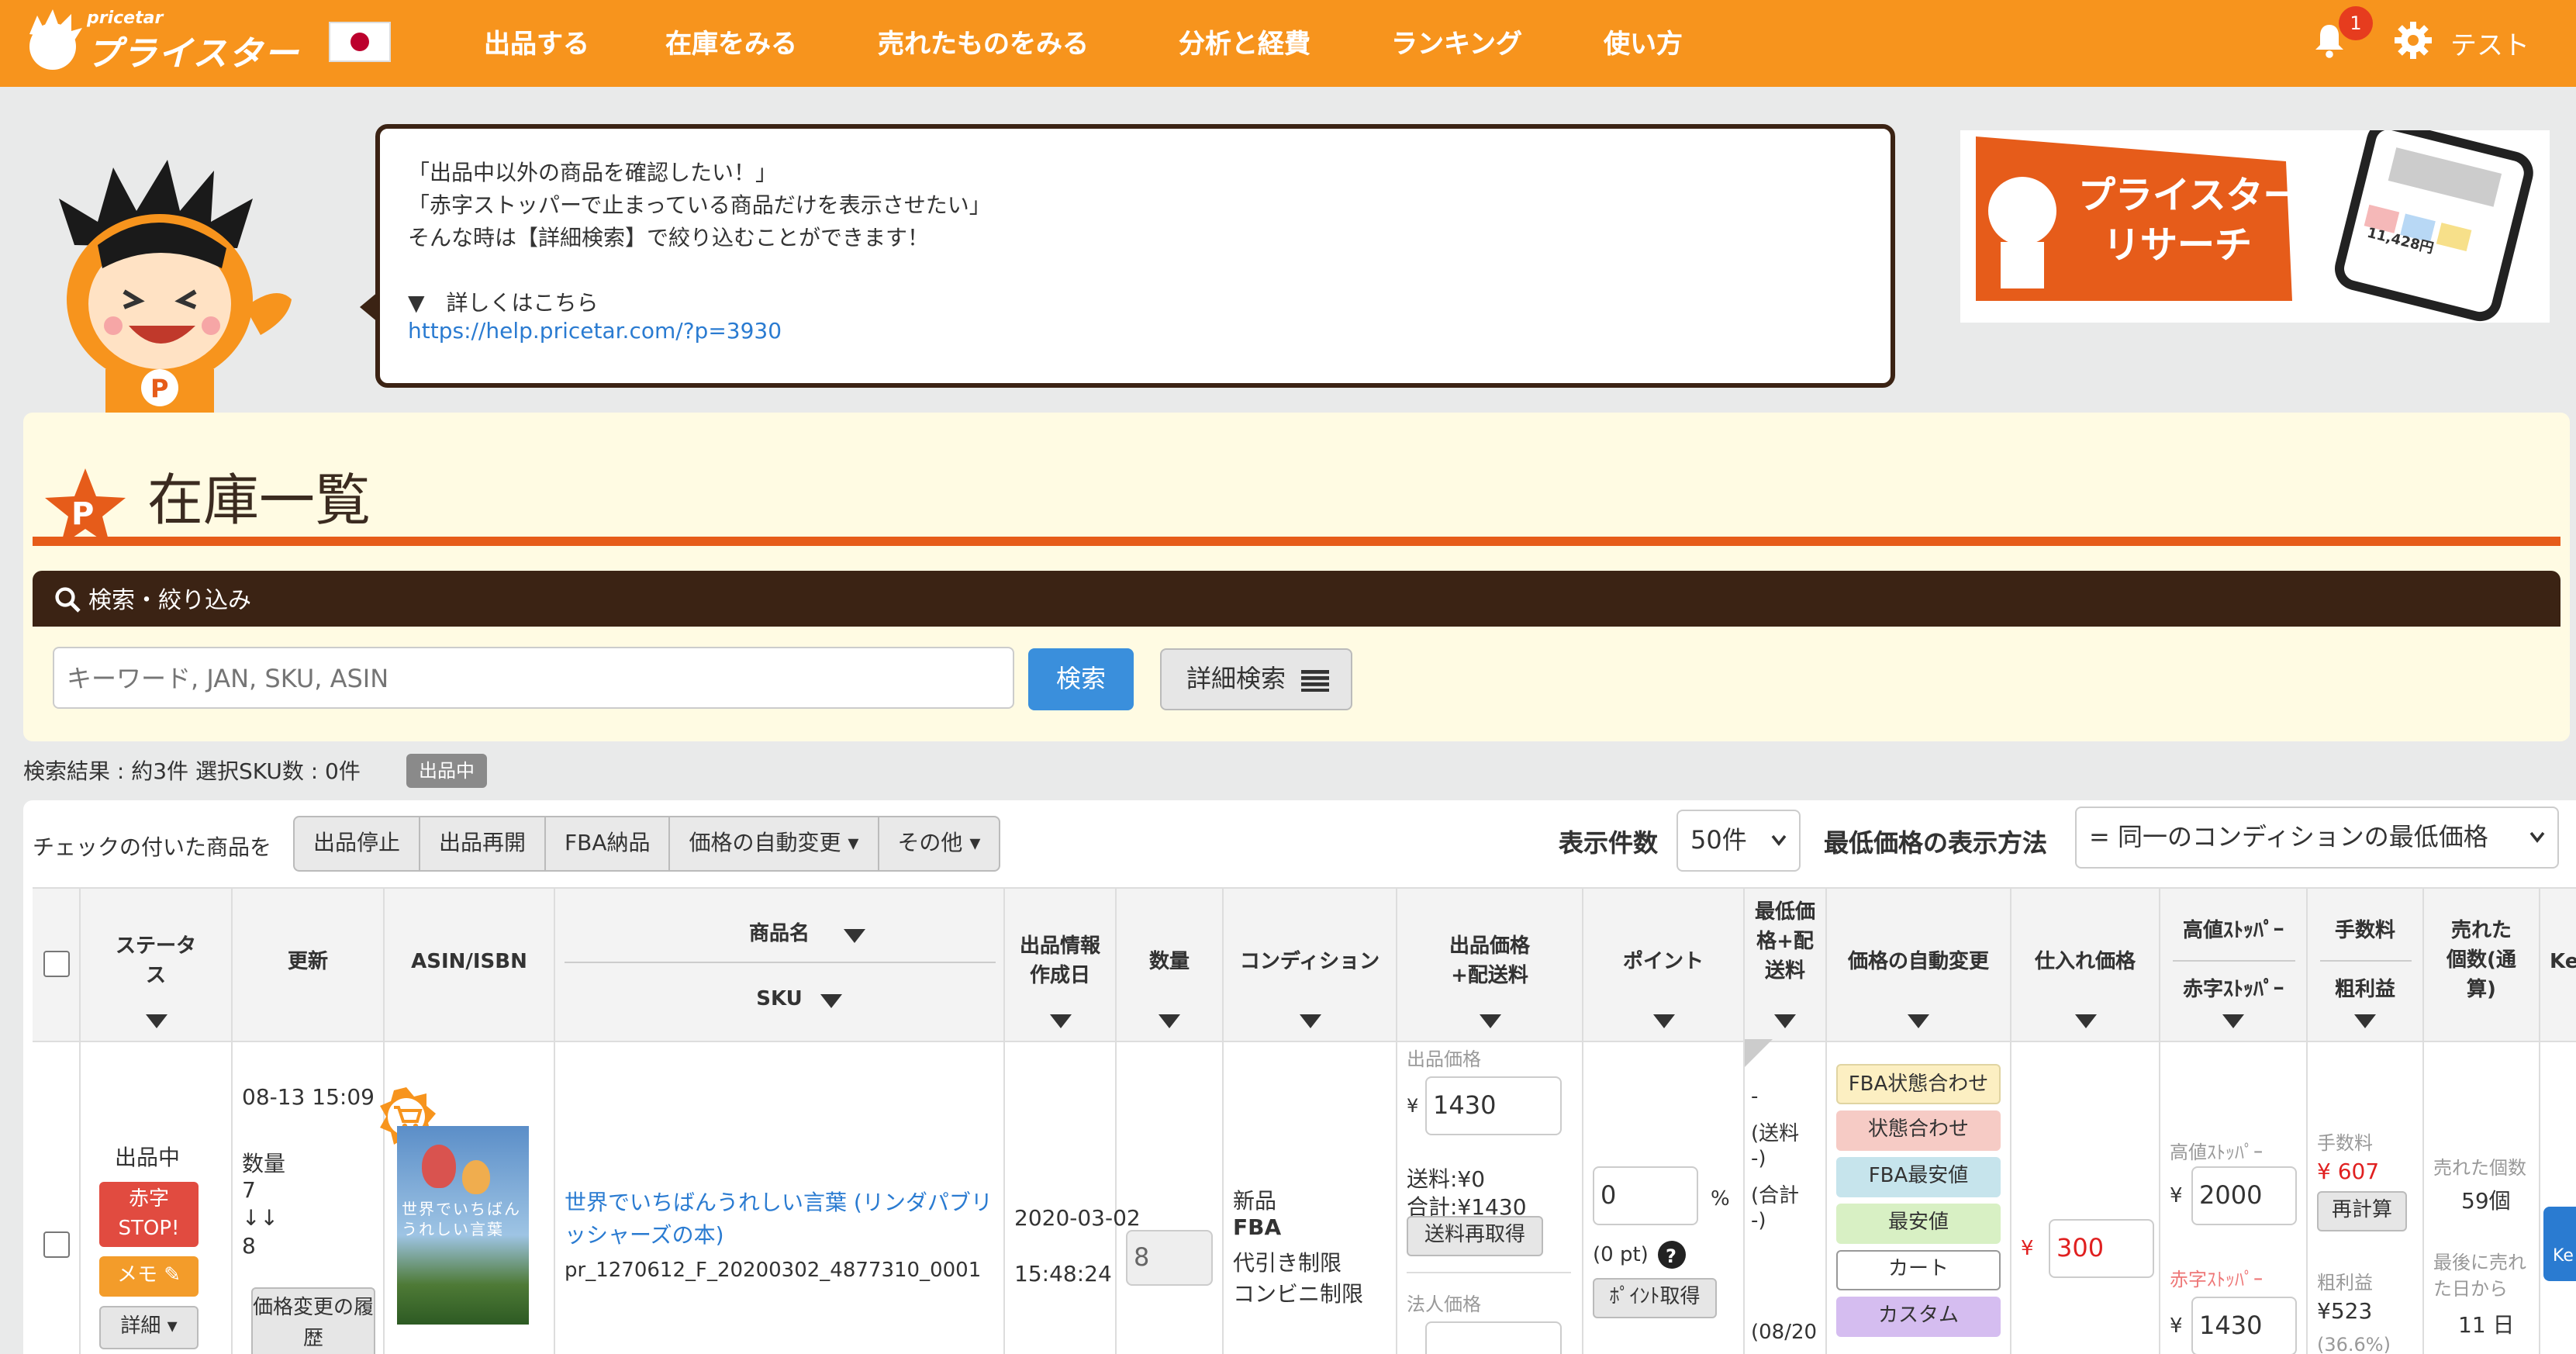 Image resolution: width=2576 pixels, height=1354 pixels. What do you see at coordinates (1061, 965) in the screenshot?
I see `created-column-header: 出品情報作成日` at bounding box center [1061, 965].